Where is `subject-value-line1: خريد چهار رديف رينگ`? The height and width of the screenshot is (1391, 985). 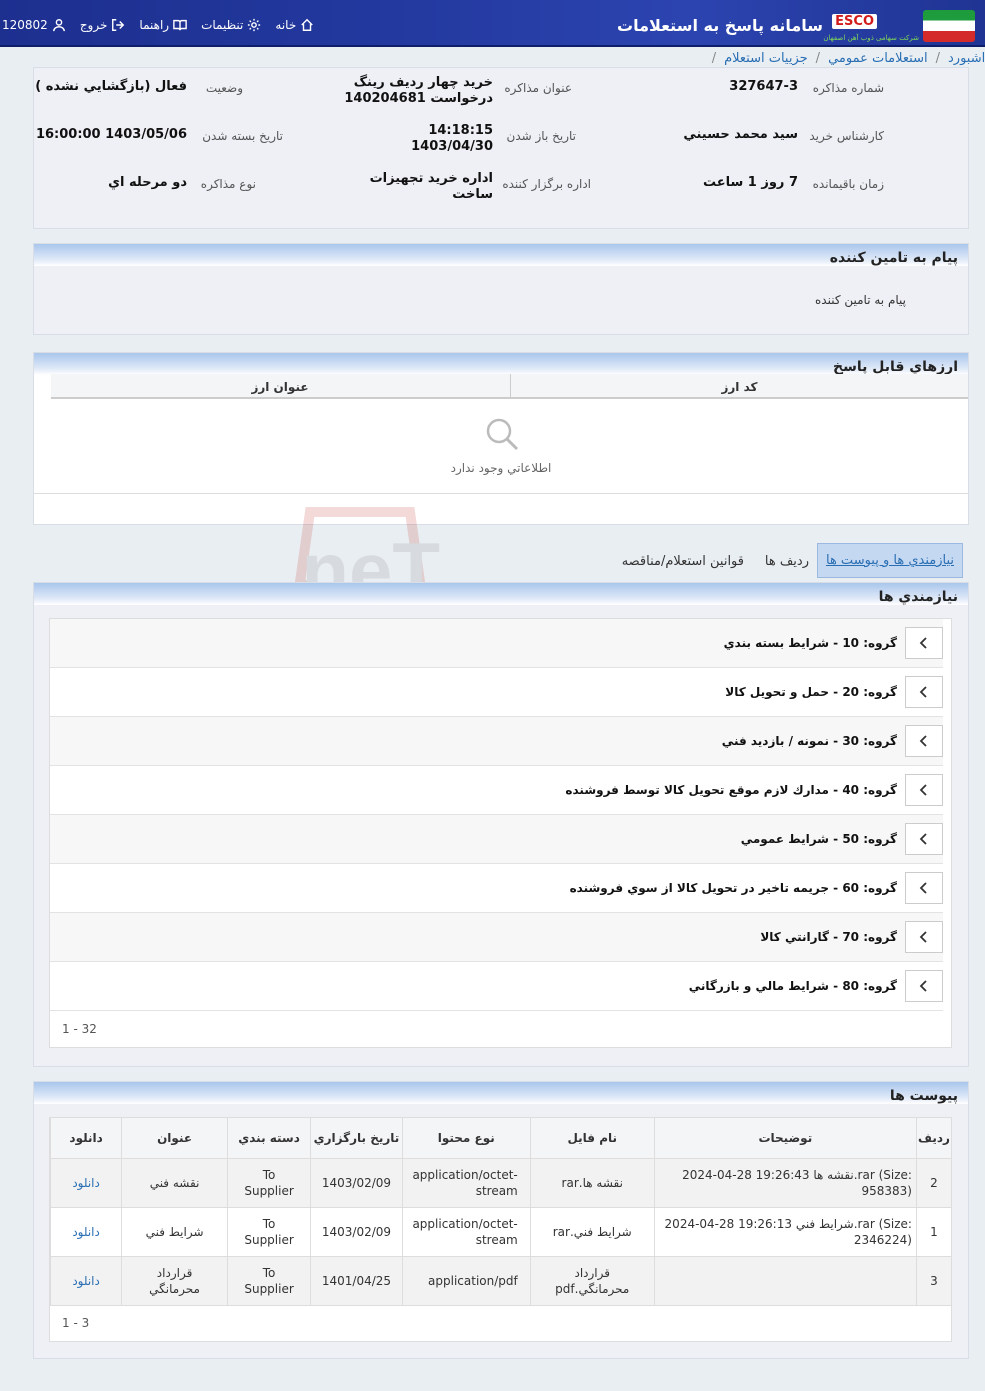
subject-value-line1: خريد چهار رديف رينگ is located at coordinates (423, 82).